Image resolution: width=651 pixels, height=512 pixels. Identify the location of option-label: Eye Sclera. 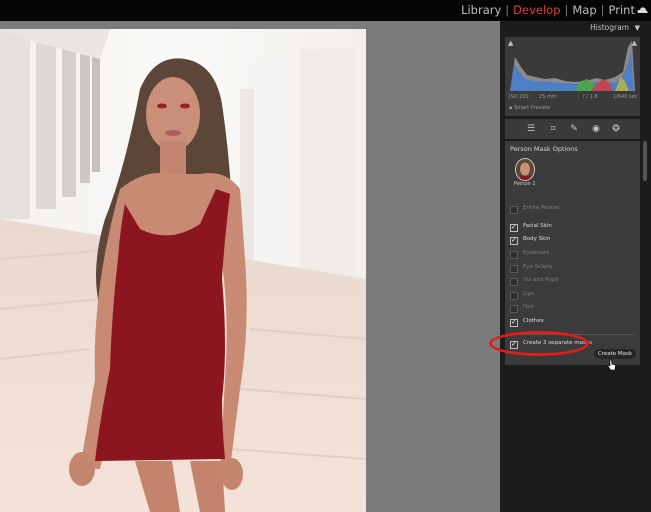
(537, 267).